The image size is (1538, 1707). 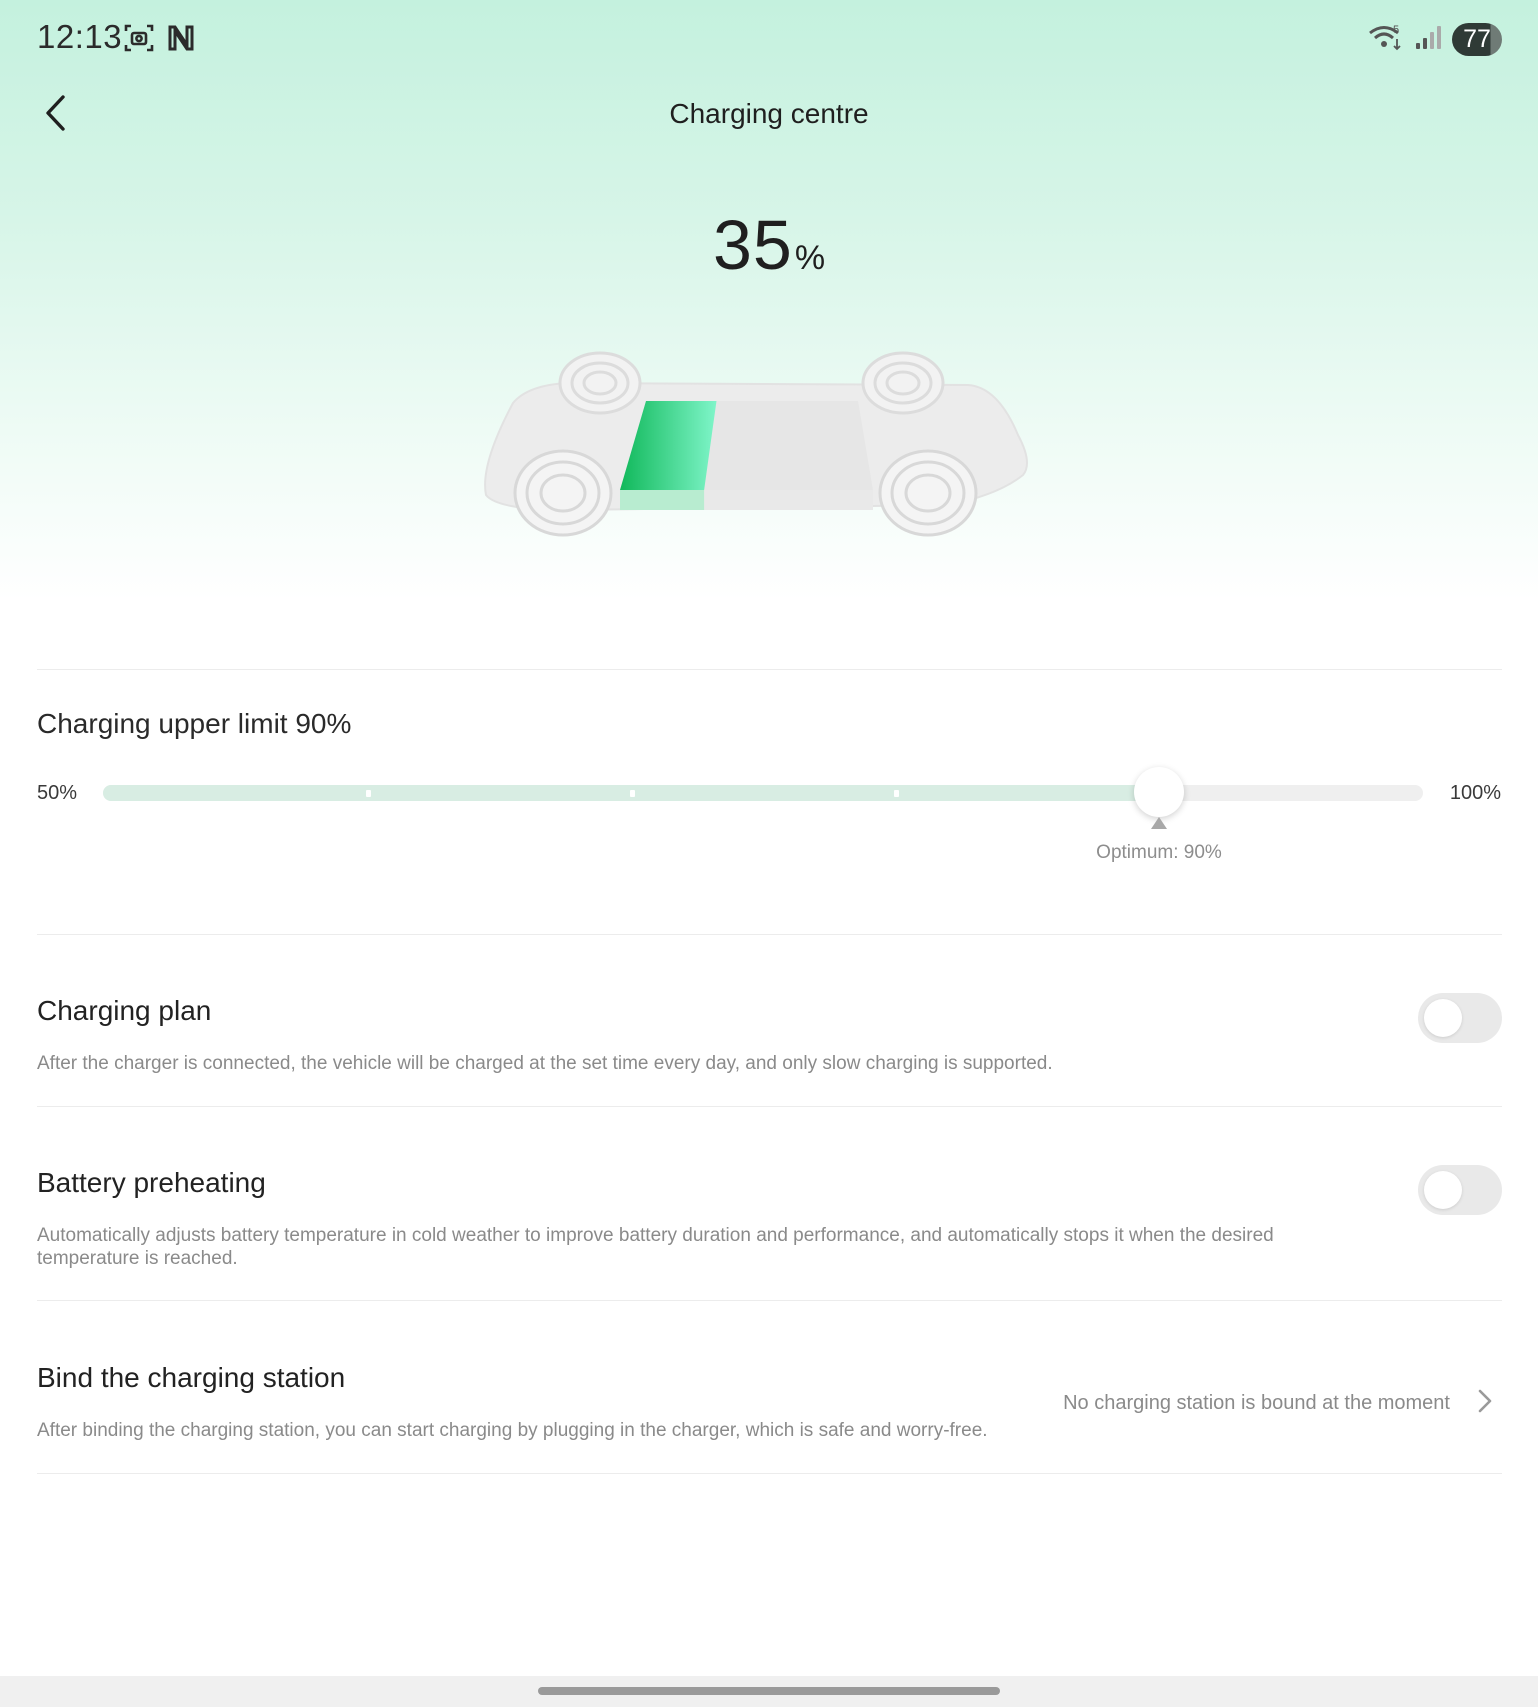 I want to click on screenshot-icon, so click(x=139, y=40).